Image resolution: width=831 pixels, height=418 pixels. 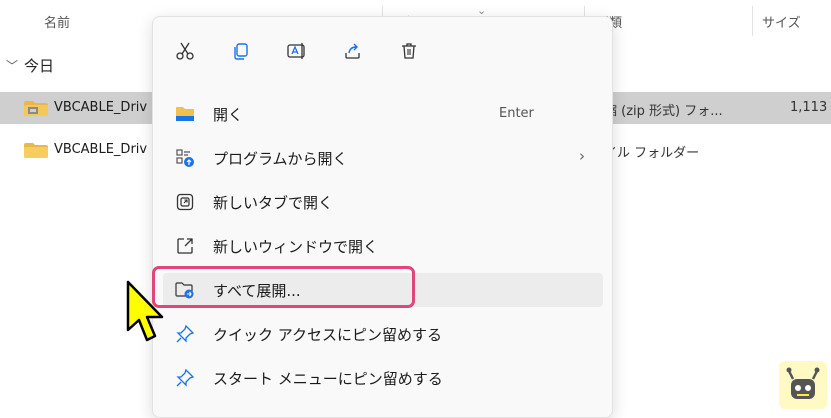 I want to click on column-divider, so click(x=752, y=21).